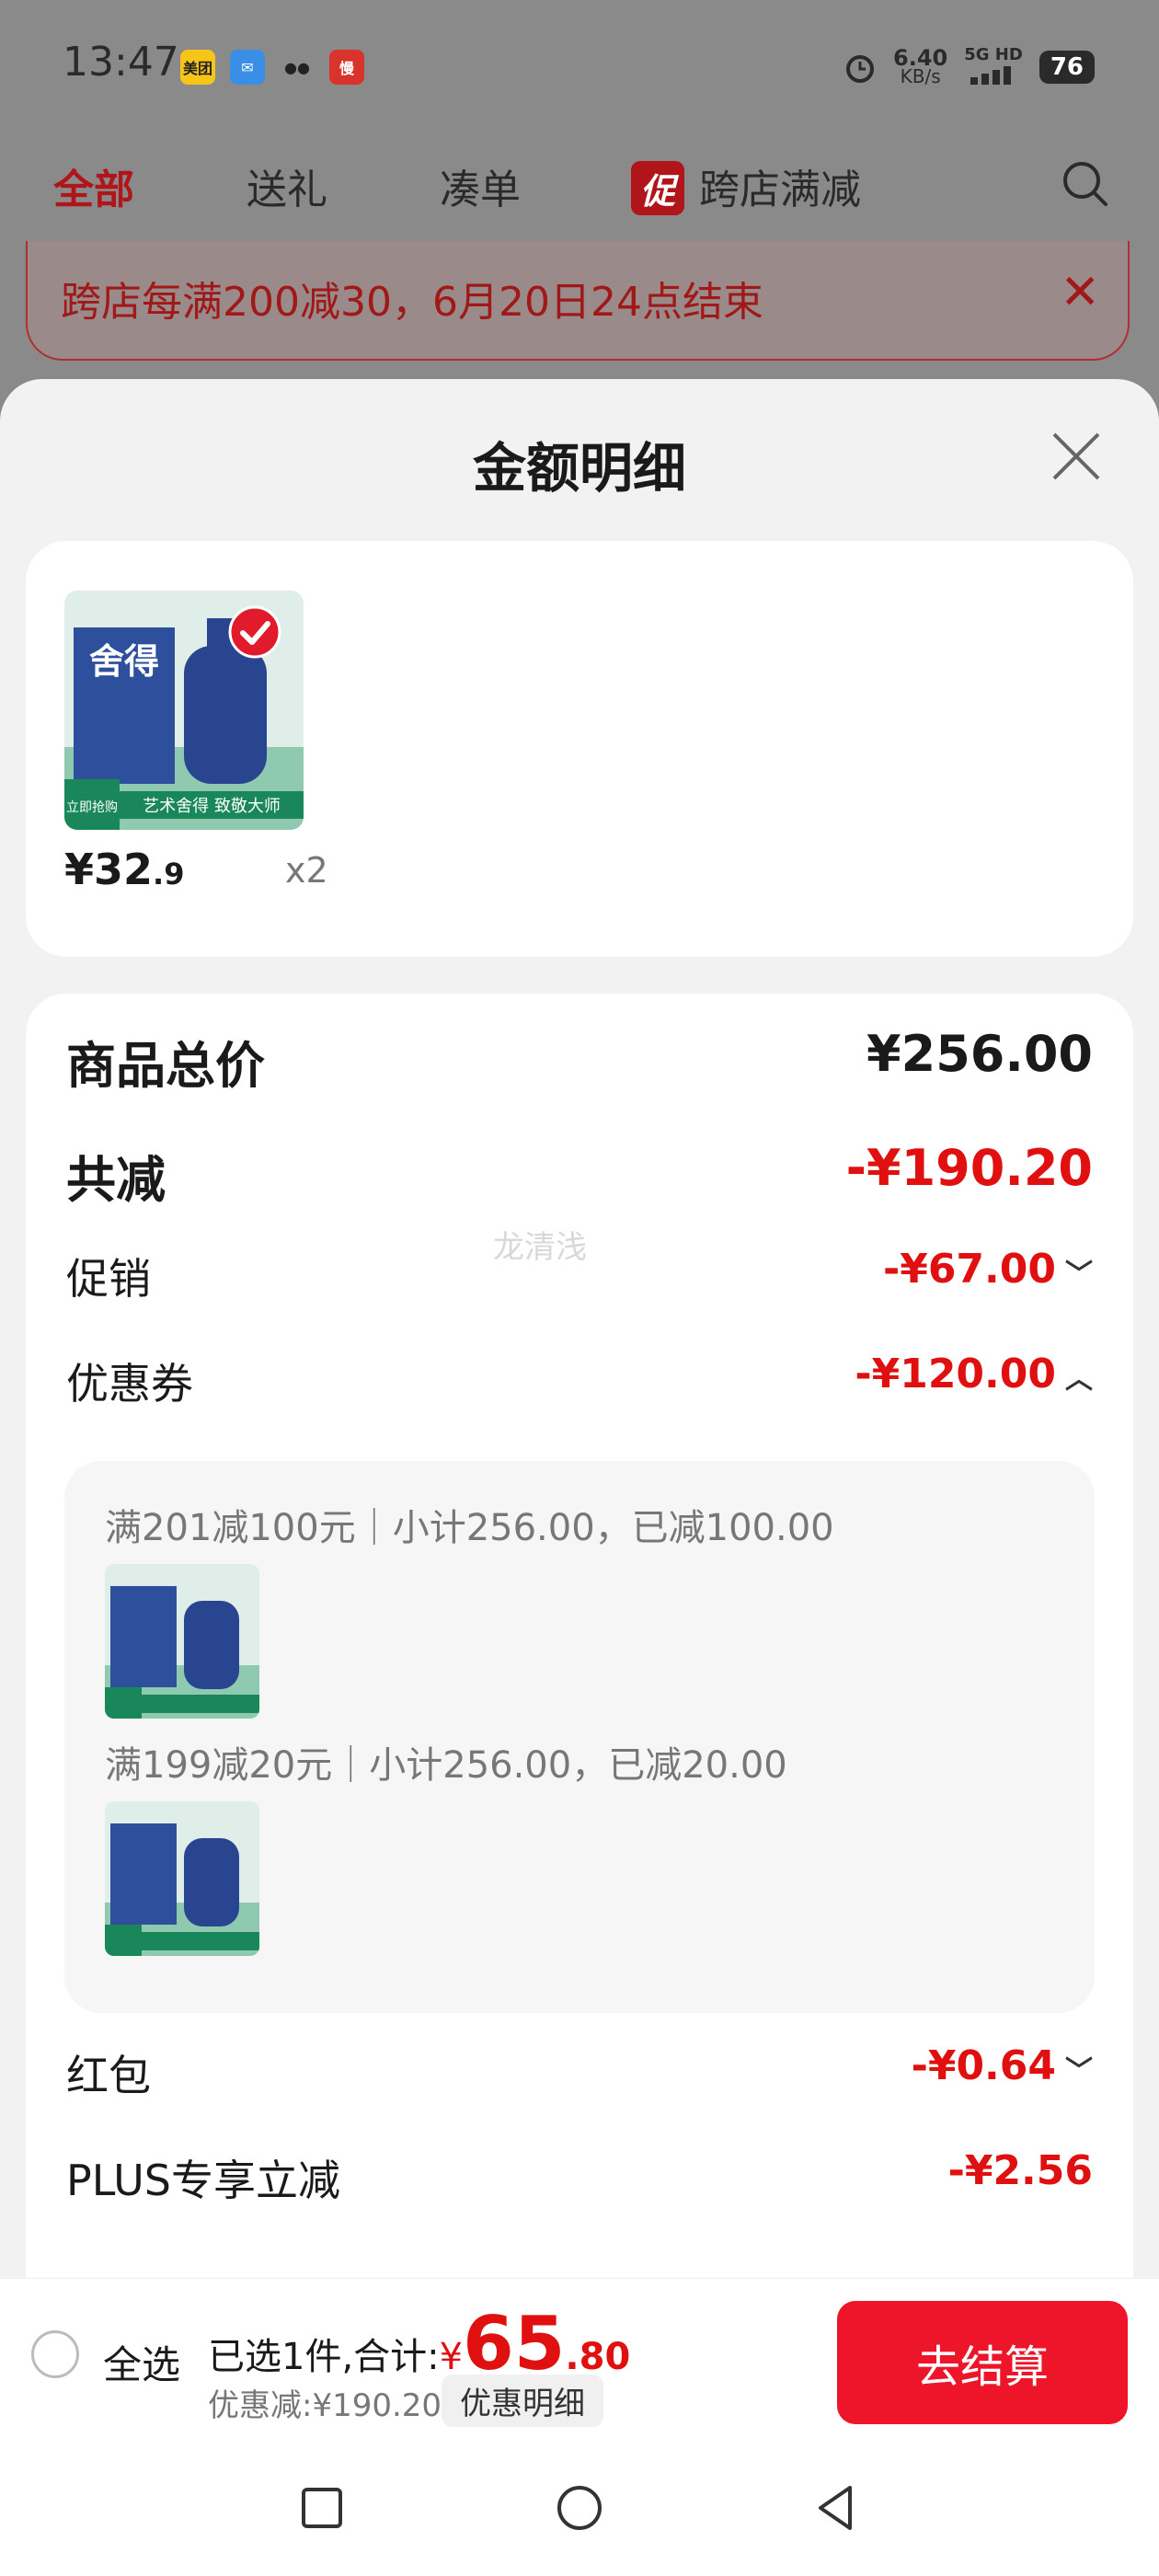 This screenshot has width=1159, height=2576. I want to click on discount-summary: 优惠减:¥190.20, so click(325, 2405).